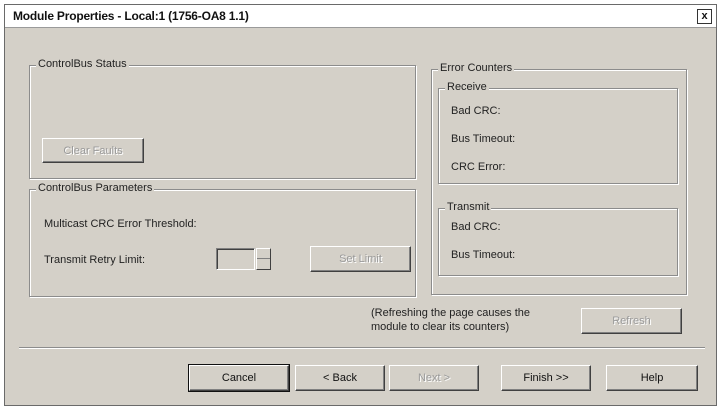 This screenshot has height=410, width=721. I want to click on refresh-note-line1: (Refreshing the page causes the, so click(450, 313).